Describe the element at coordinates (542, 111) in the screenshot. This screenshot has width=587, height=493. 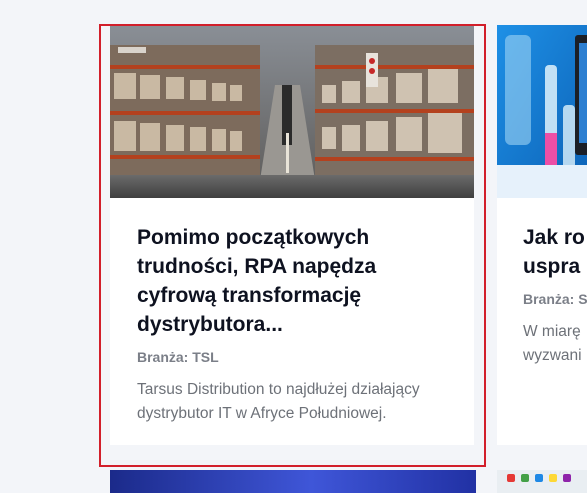
I see `laboratory-image` at that location.